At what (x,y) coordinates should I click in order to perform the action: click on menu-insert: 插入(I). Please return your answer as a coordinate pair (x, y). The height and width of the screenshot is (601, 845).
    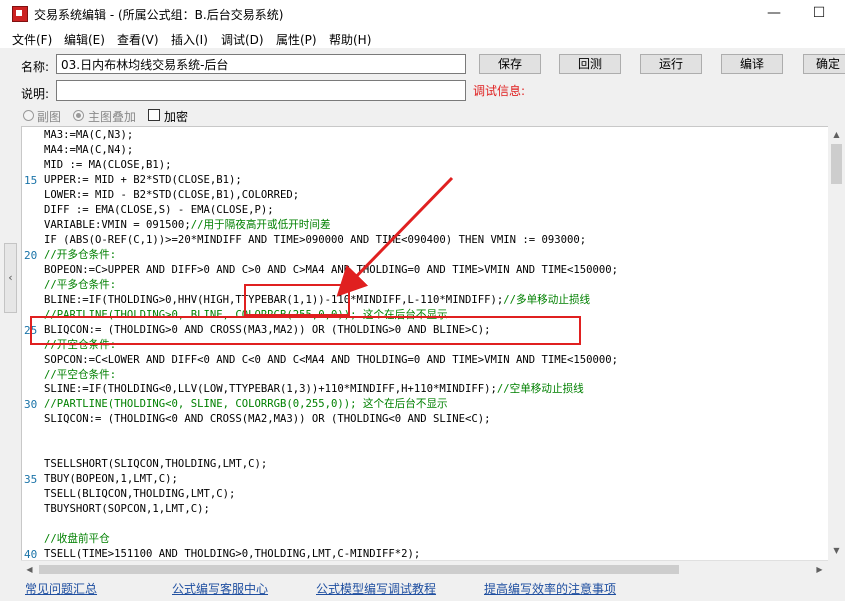
    Looking at the image, I should click on (189, 39).